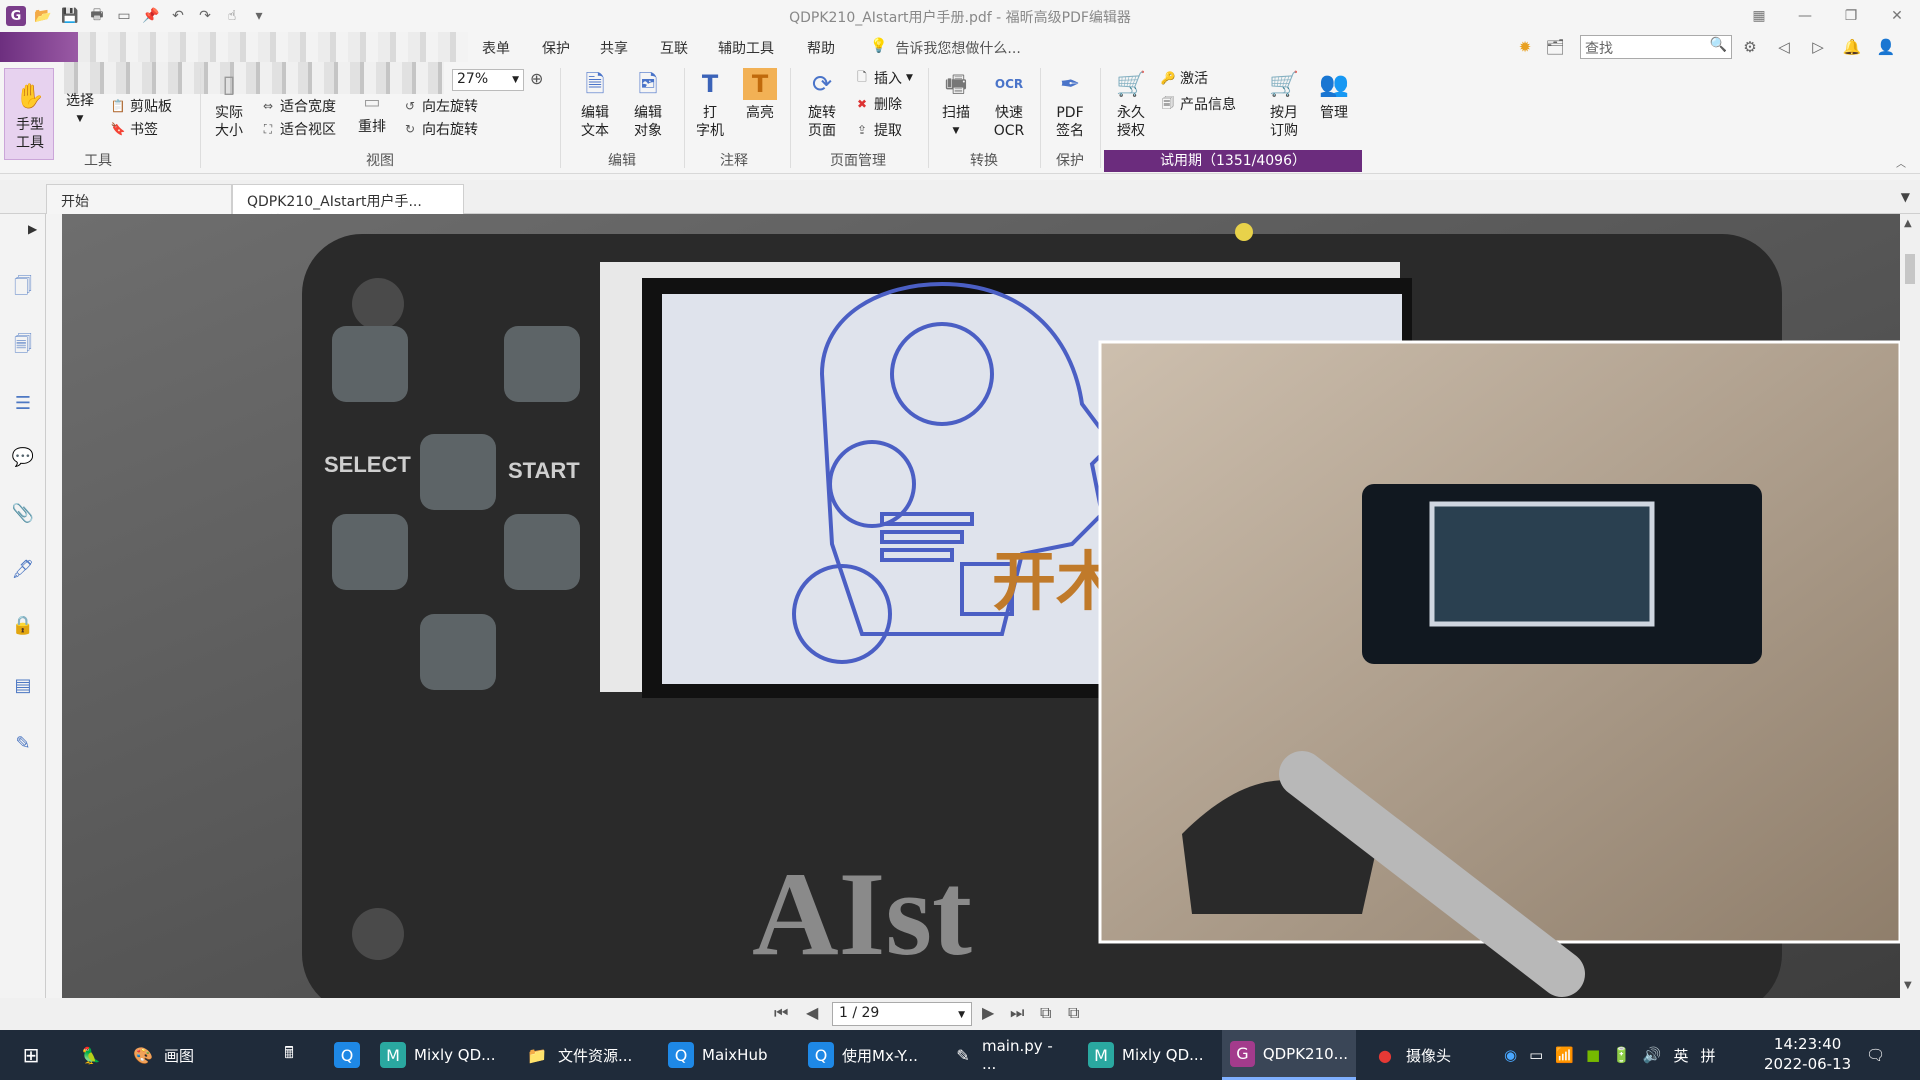 This screenshot has height=1080, width=1920. Describe the element at coordinates (1525, 47) in the screenshot. I see `sun-icon: ✹` at that location.